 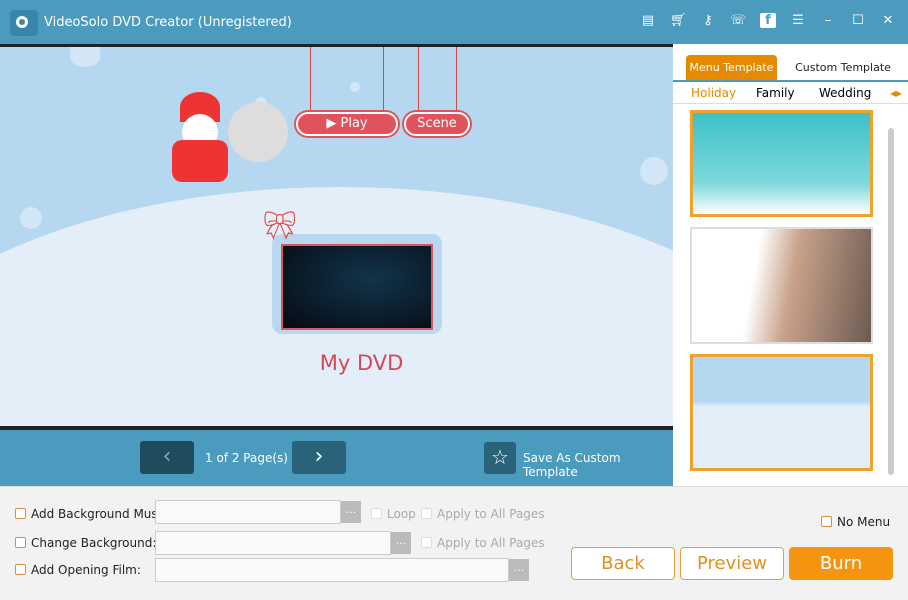 I want to click on bg-apply-all-option: Apply to All Pages, so click(x=483, y=543).